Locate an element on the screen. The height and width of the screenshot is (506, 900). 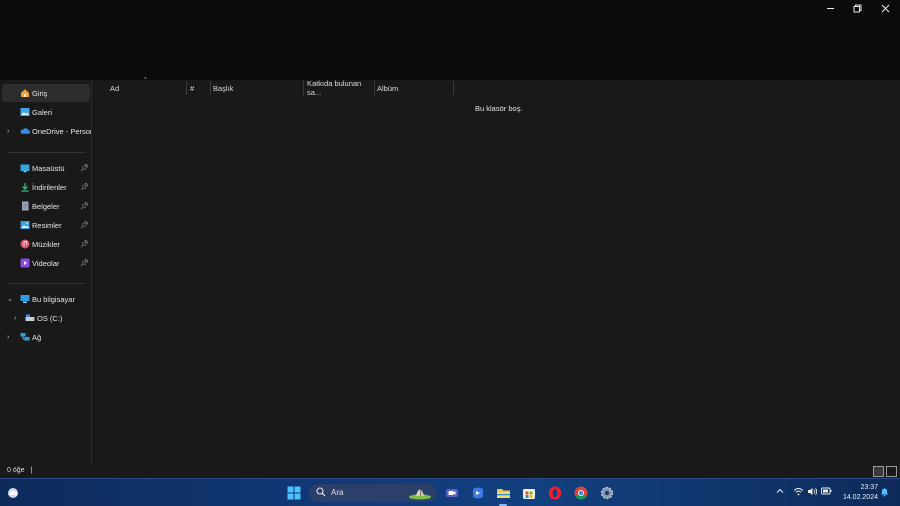
chevron-down-icon: ⌄ is located at coordinates (10, 299).